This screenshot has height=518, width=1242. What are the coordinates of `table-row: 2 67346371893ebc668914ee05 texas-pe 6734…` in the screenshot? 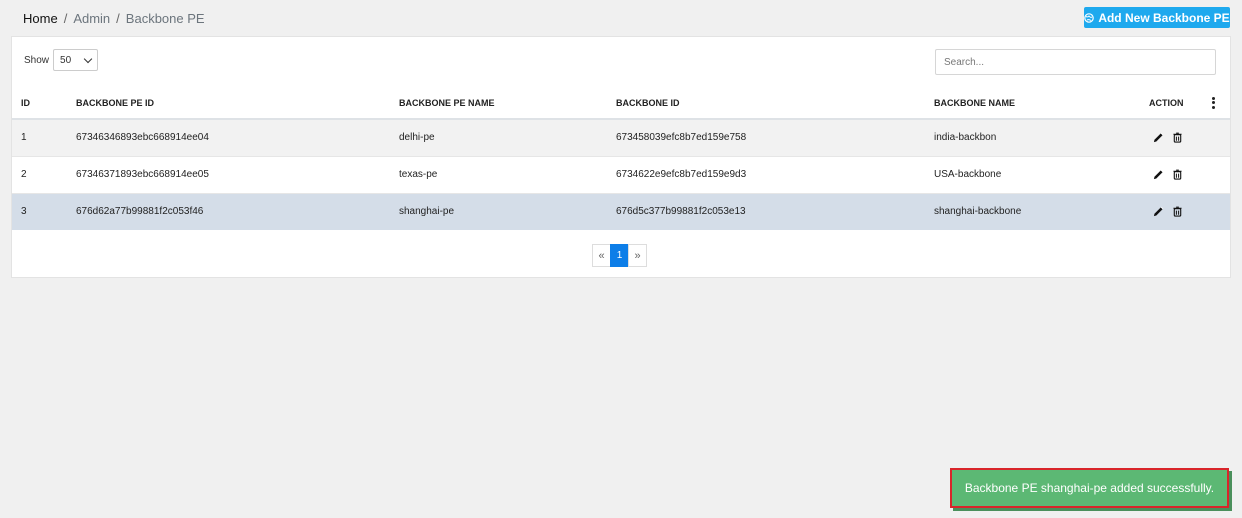 It's located at (621, 174).